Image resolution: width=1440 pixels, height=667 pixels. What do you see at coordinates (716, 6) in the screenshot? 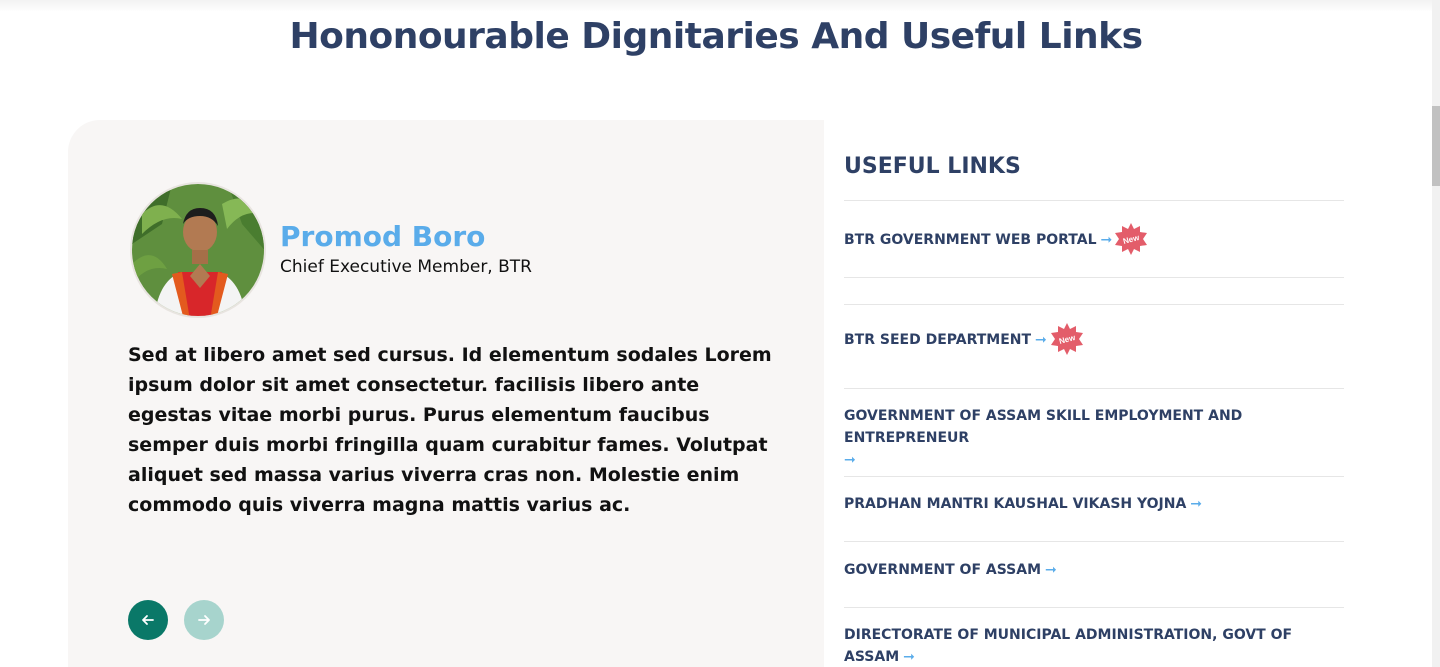
I see `header-shadow` at bounding box center [716, 6].